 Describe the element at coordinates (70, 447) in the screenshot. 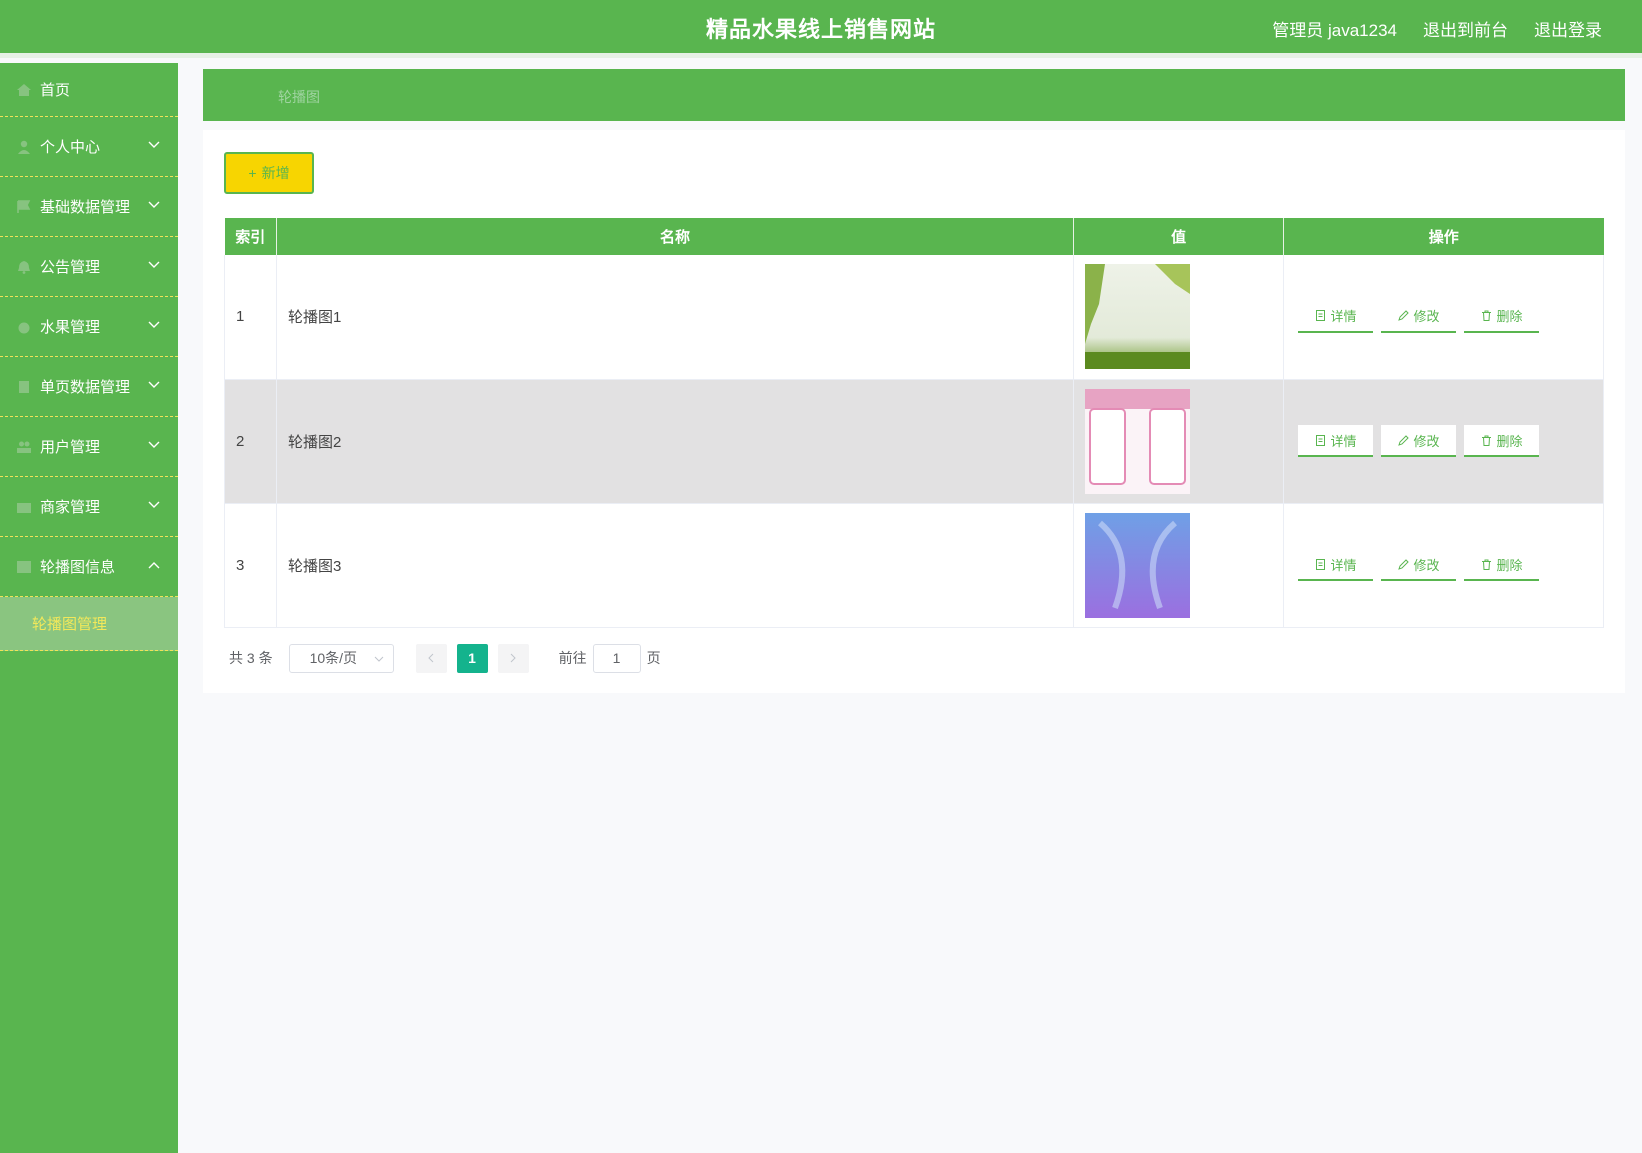

I see `sidebar-item-label: 用户管理` at that location.